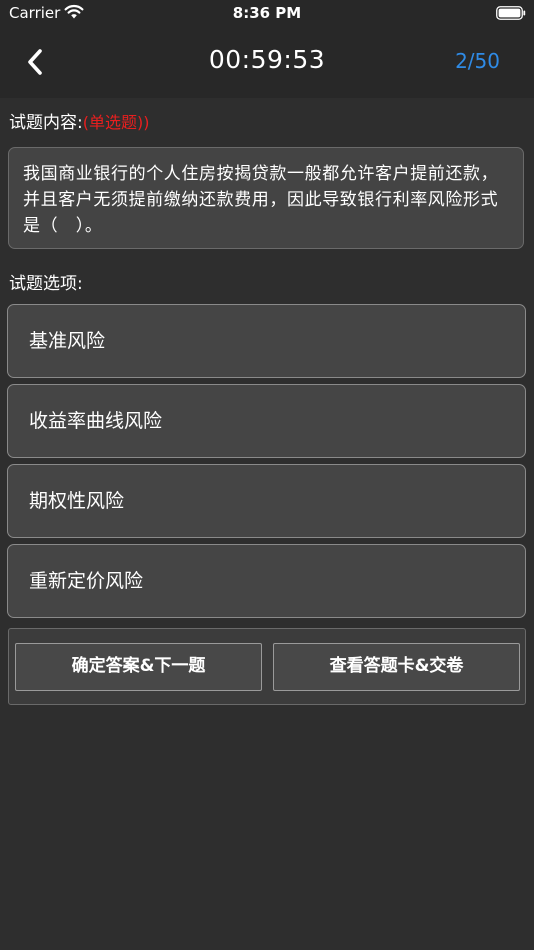  I want to click on option-b: 收益率曲线风险, so click(266, 421).